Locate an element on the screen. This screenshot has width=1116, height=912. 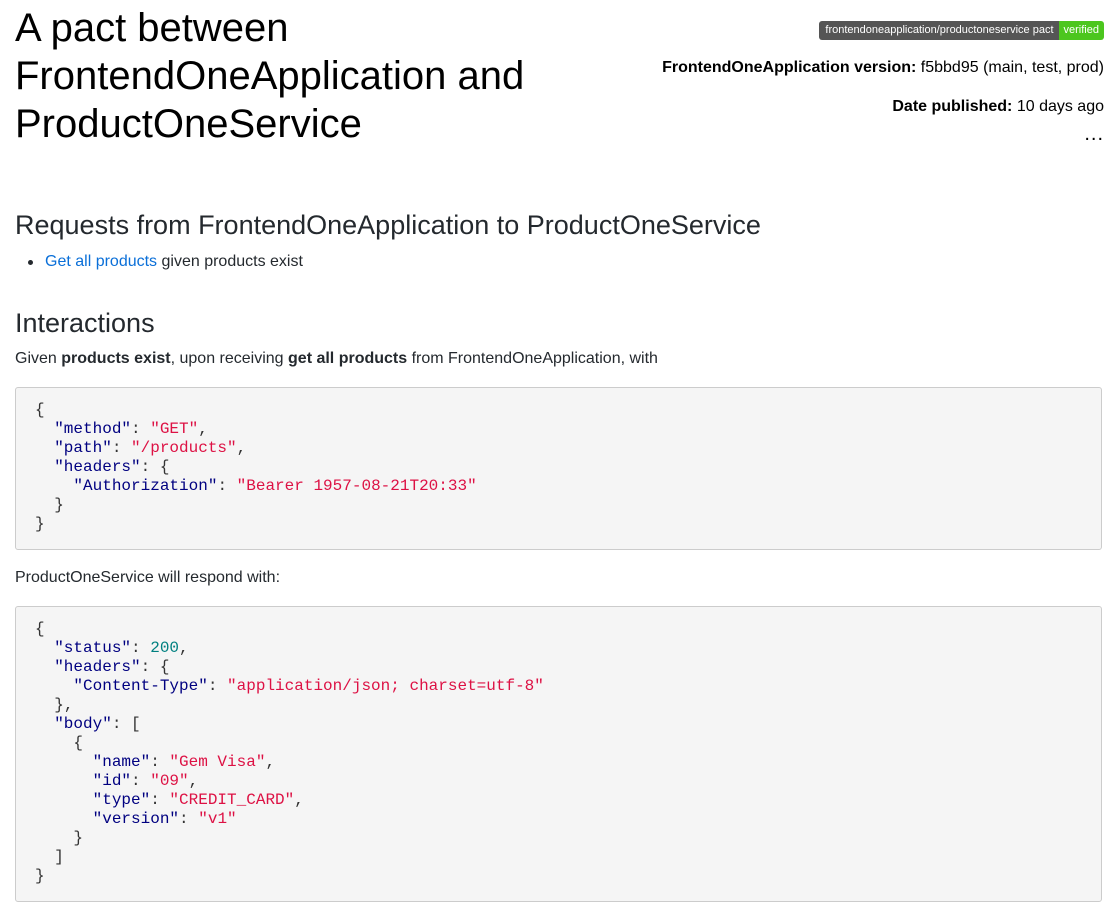
json-string: "GET" is located at coordinates (174, 429).